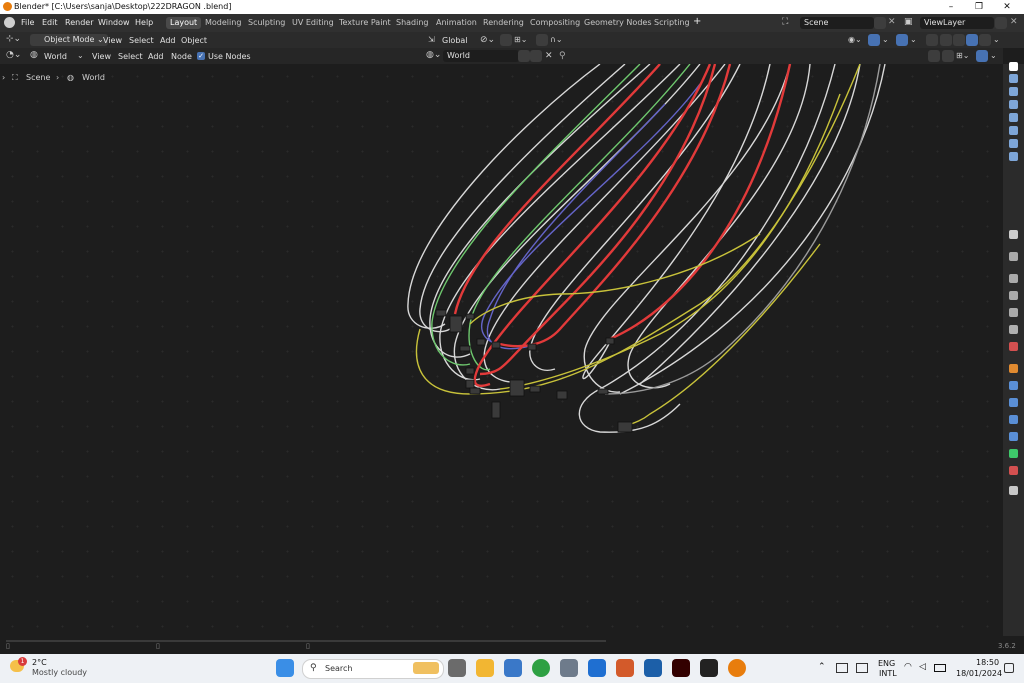  I want to click on material-props-icon, so click(1013, 470).